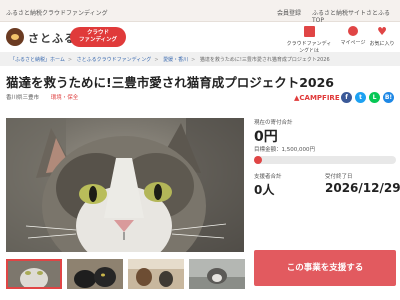  I want to click on supporters-label: 支援者合計, so click(268, 177).